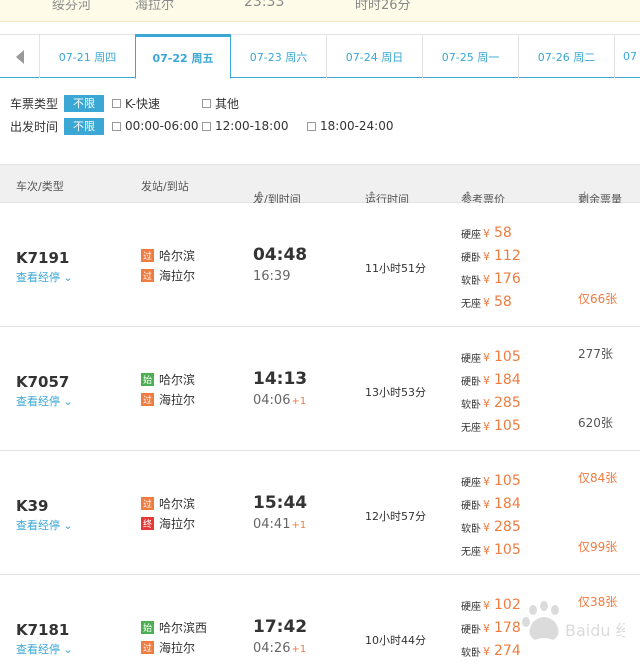 The width and height of the screenshot is (640, 666). Describe the element at coordinates (375, 56) in the screenshot. I see `tab-date-0724: 07-24 周日` at that location.